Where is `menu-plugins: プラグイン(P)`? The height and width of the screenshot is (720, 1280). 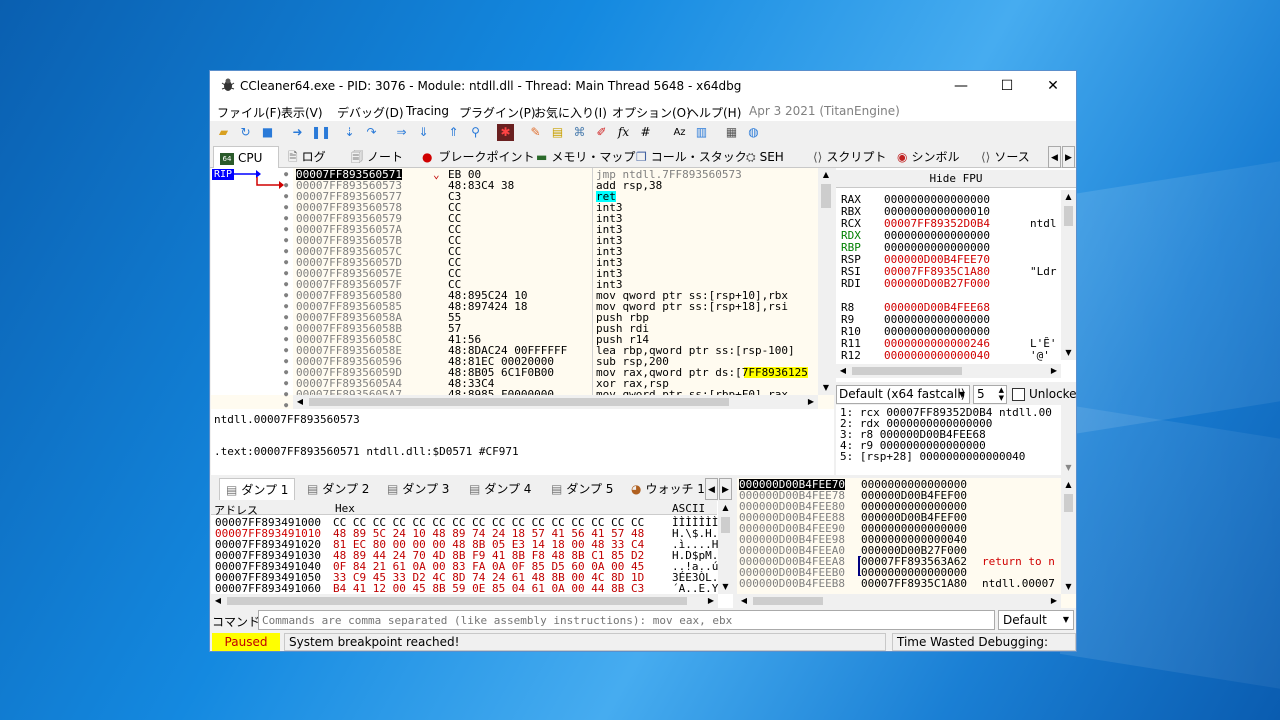 menu-plugins: プラグイン(P) is located at coordinates (497, 112).